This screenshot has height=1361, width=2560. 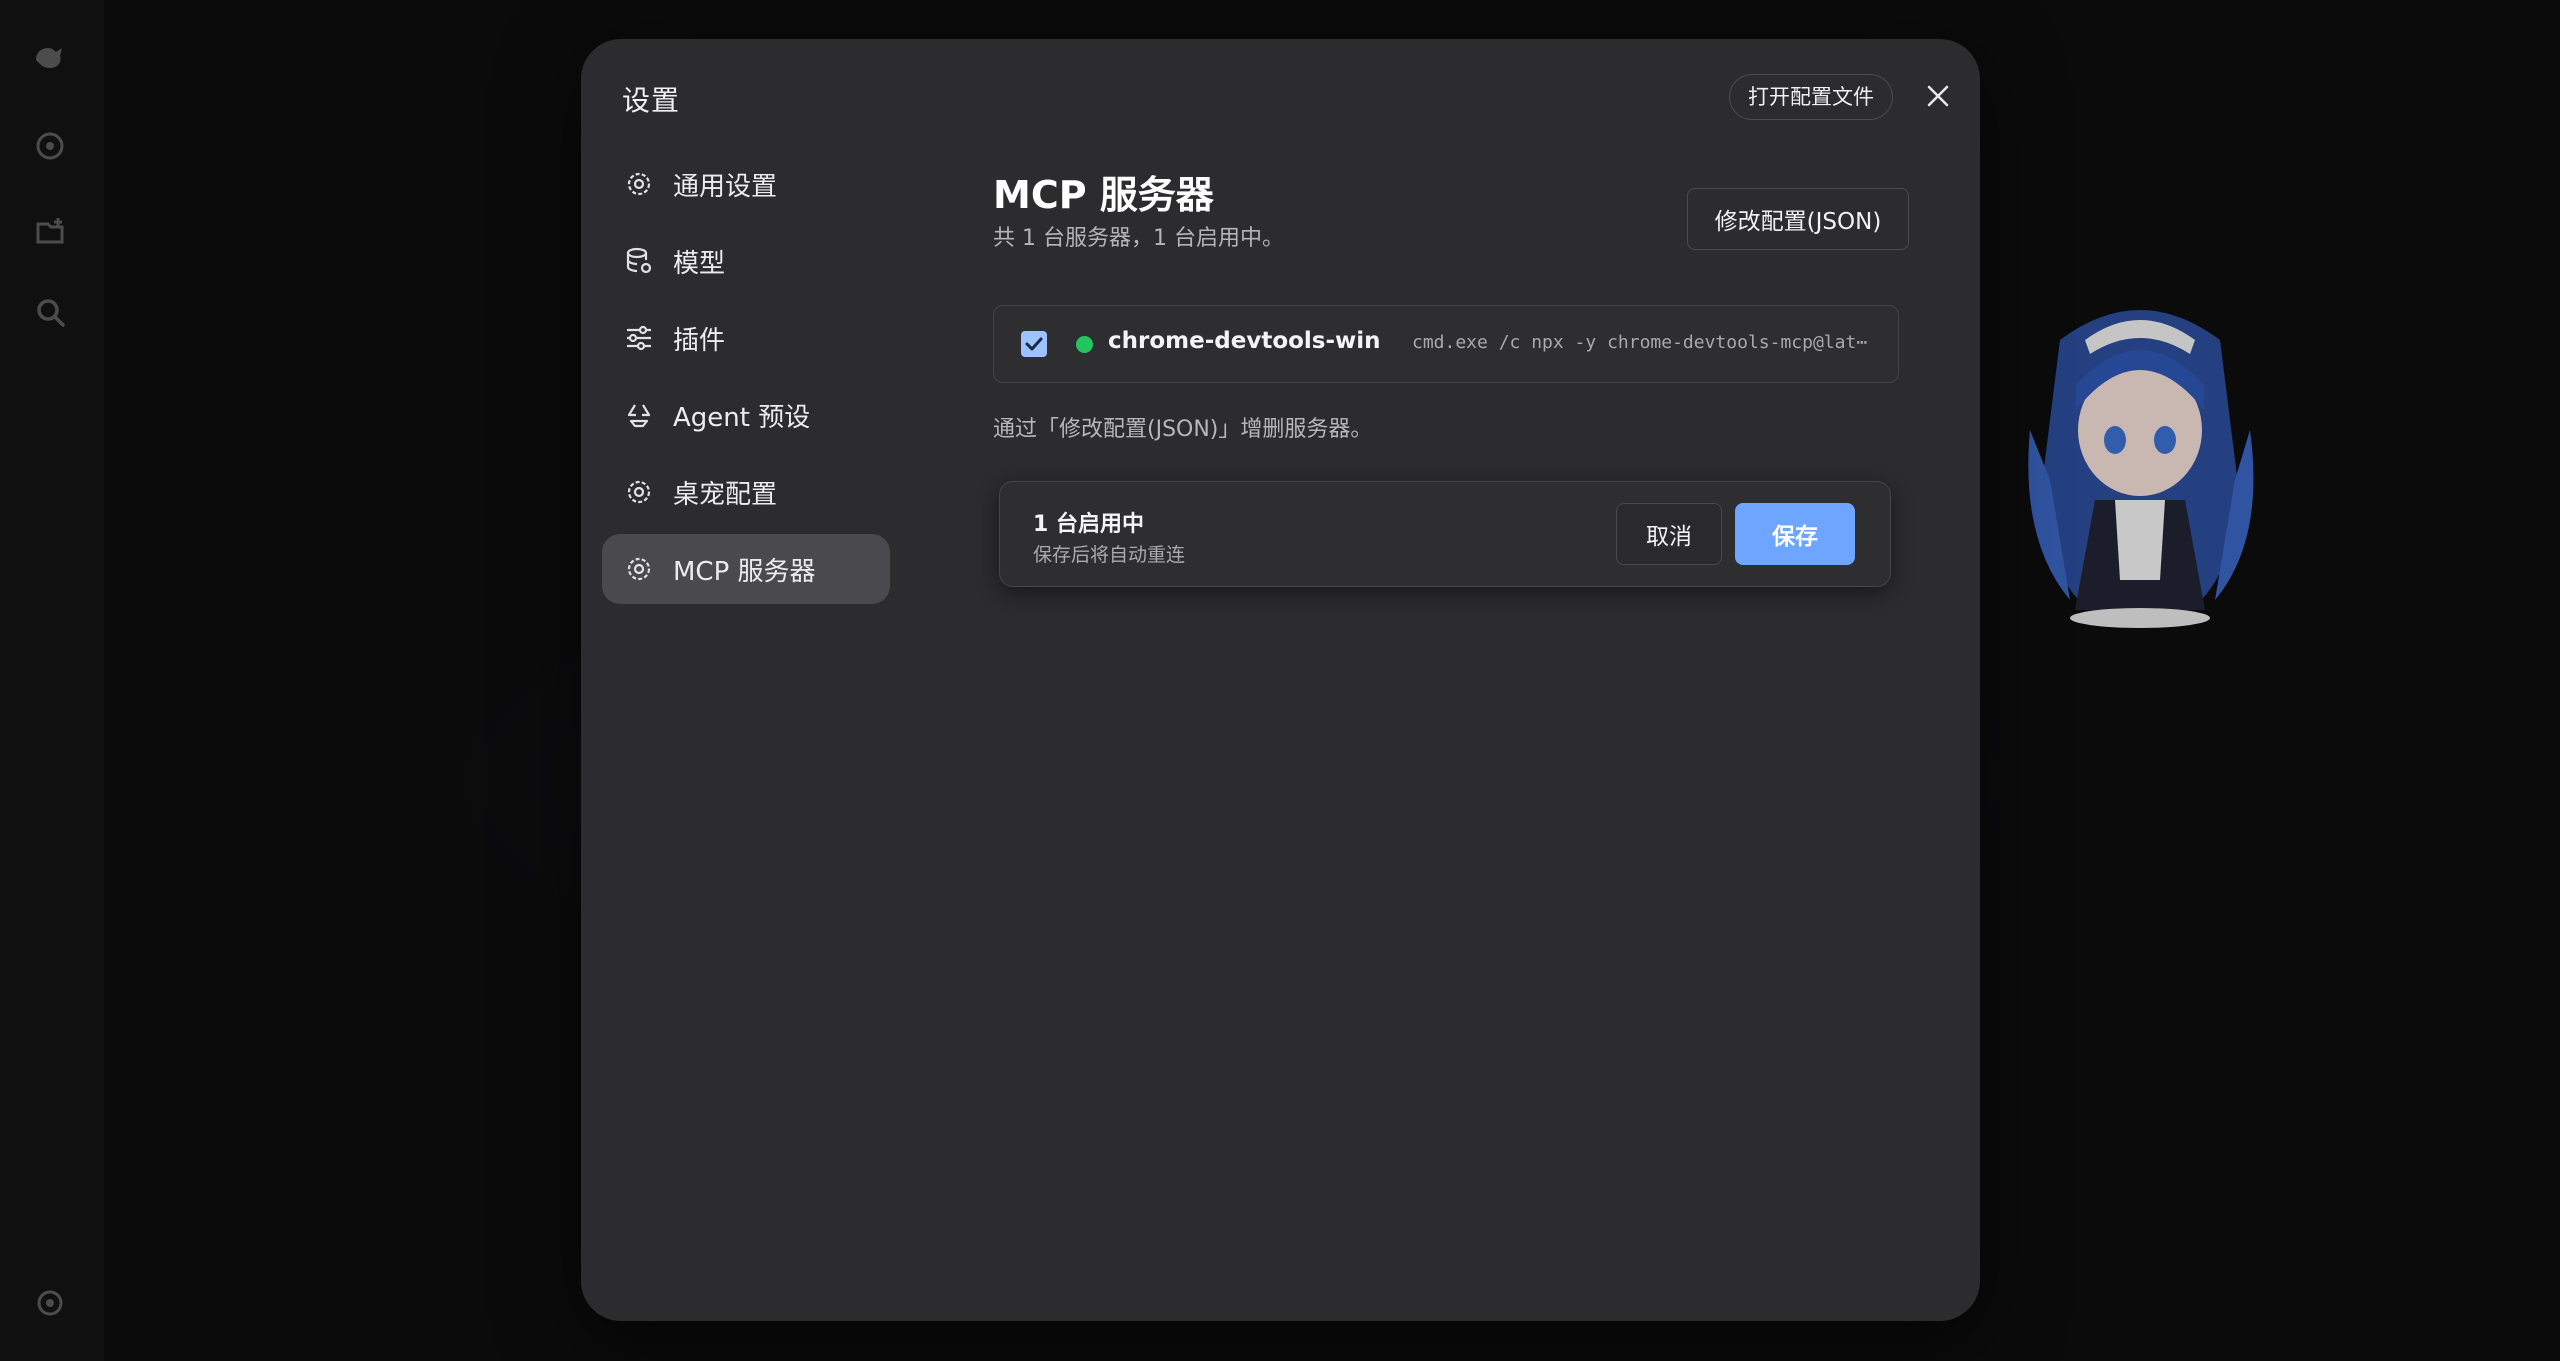 What do you see at coordinates (699, 340) in the screenshot?
I see `sidebar-item-label: 插件` at bounding box center [699, 340].